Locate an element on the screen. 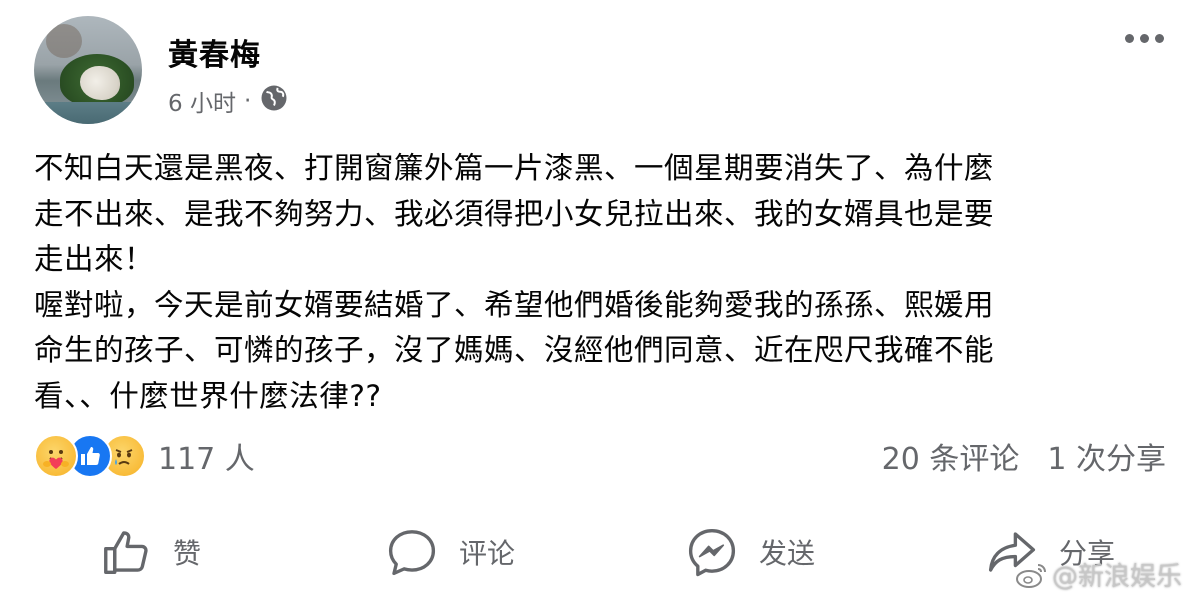  more-icon is located at coordinates (1144, 38).